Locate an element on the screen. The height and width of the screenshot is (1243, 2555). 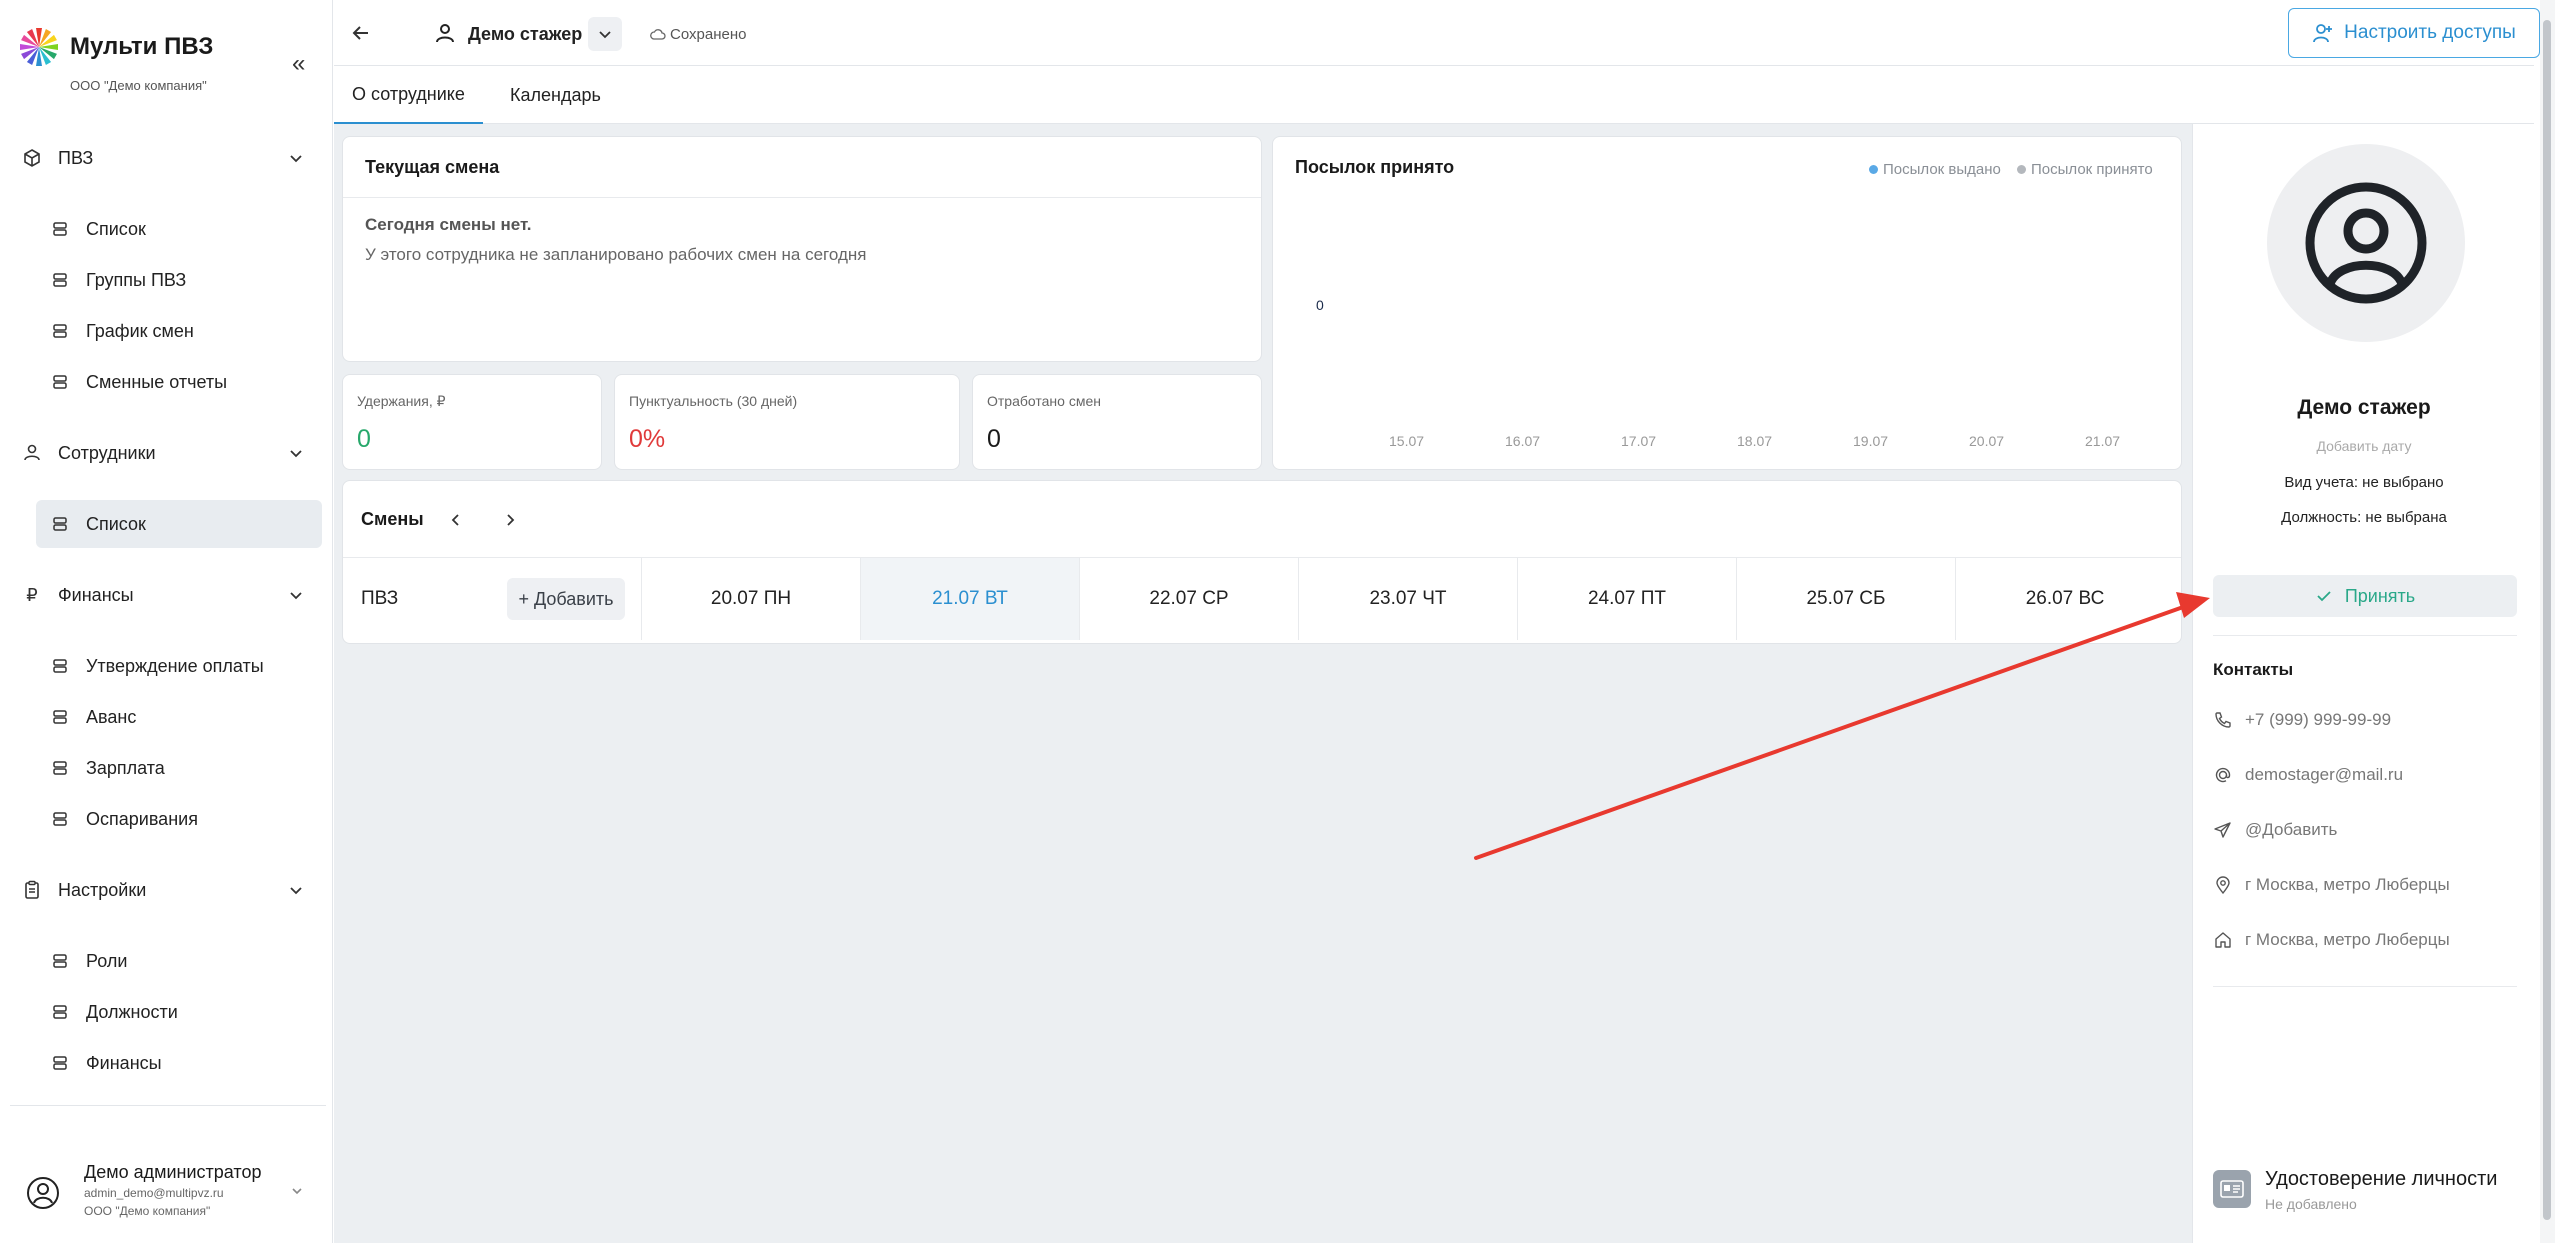
day-cell-today: 21.07 ВТ is located at coordinates (969, 599).